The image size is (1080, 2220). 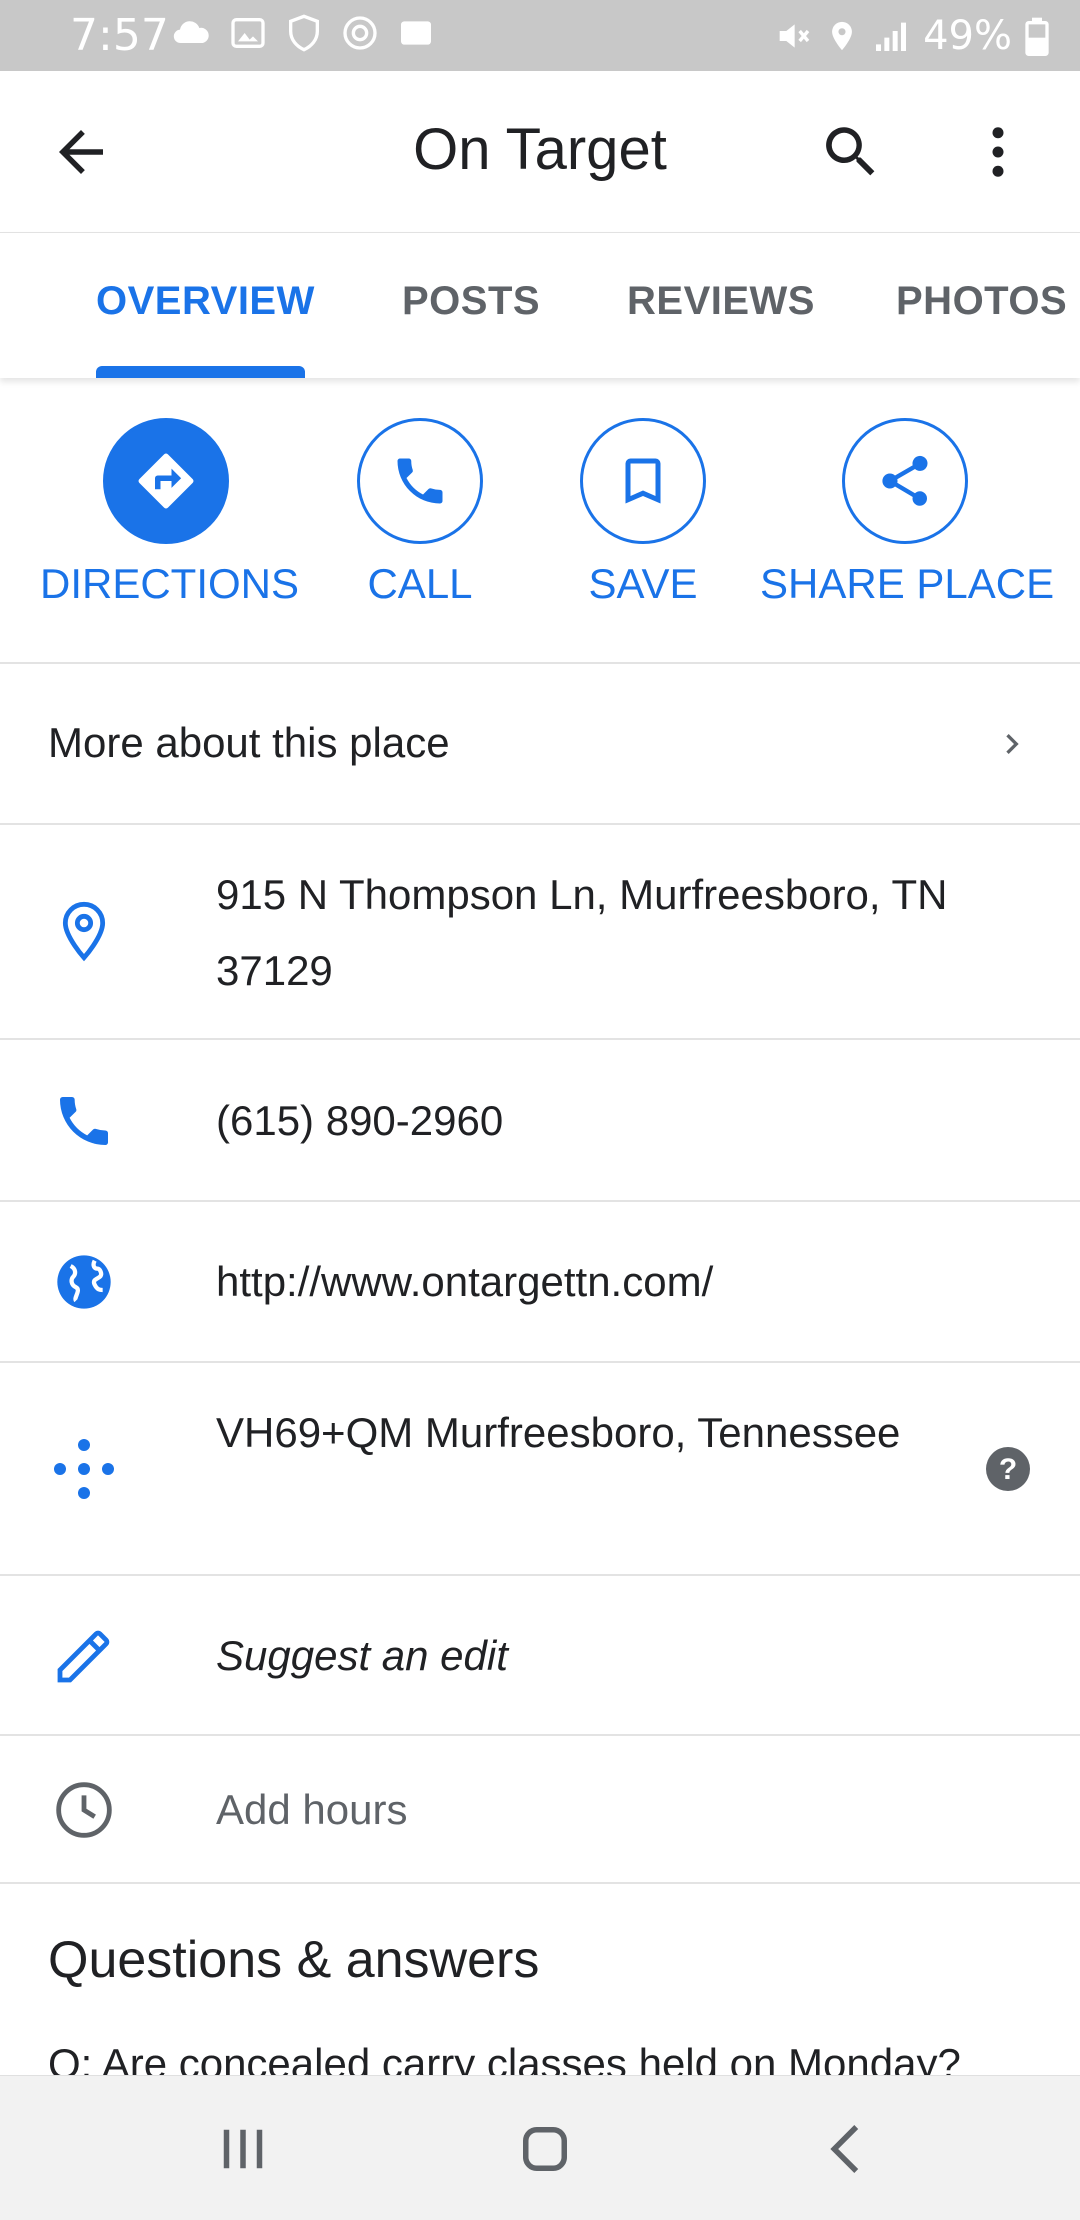 What do you see at coordinates (907, 583) in the screenshot?
I see `share-place-label: SHARE PLACE` at bounding box center [907, 583].